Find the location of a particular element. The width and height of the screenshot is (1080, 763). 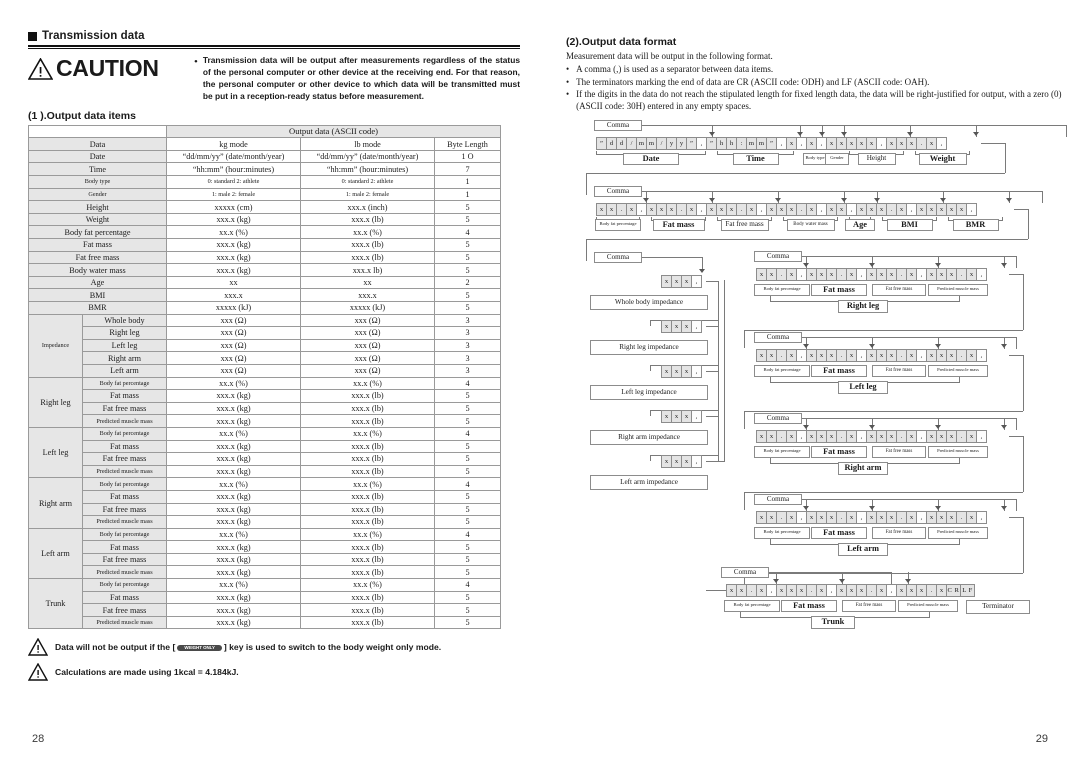

label-time: Time is located at coordinates (755, 158).